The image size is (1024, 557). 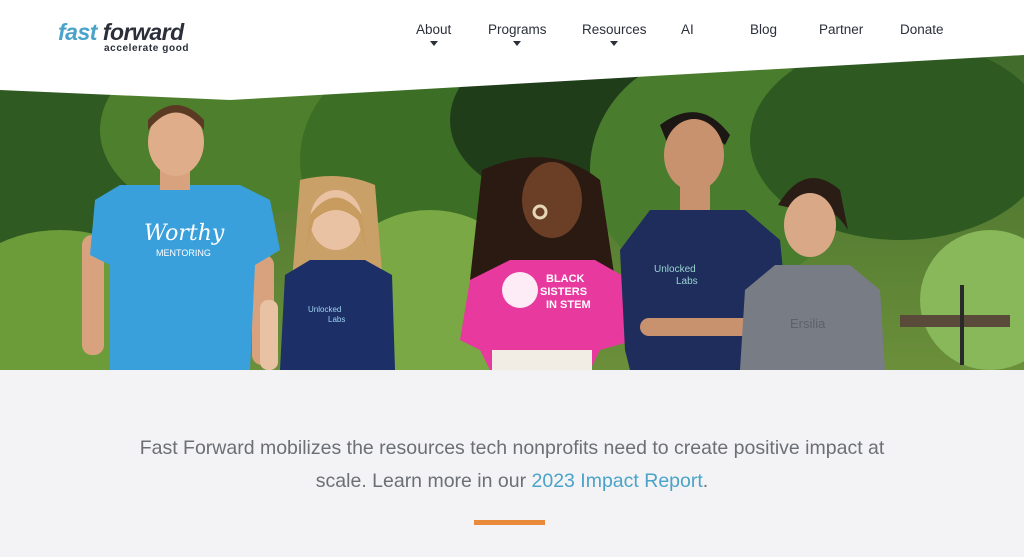 I want to click on shirt-text-ersilia: Ersilia, so click(x=808, y=323).